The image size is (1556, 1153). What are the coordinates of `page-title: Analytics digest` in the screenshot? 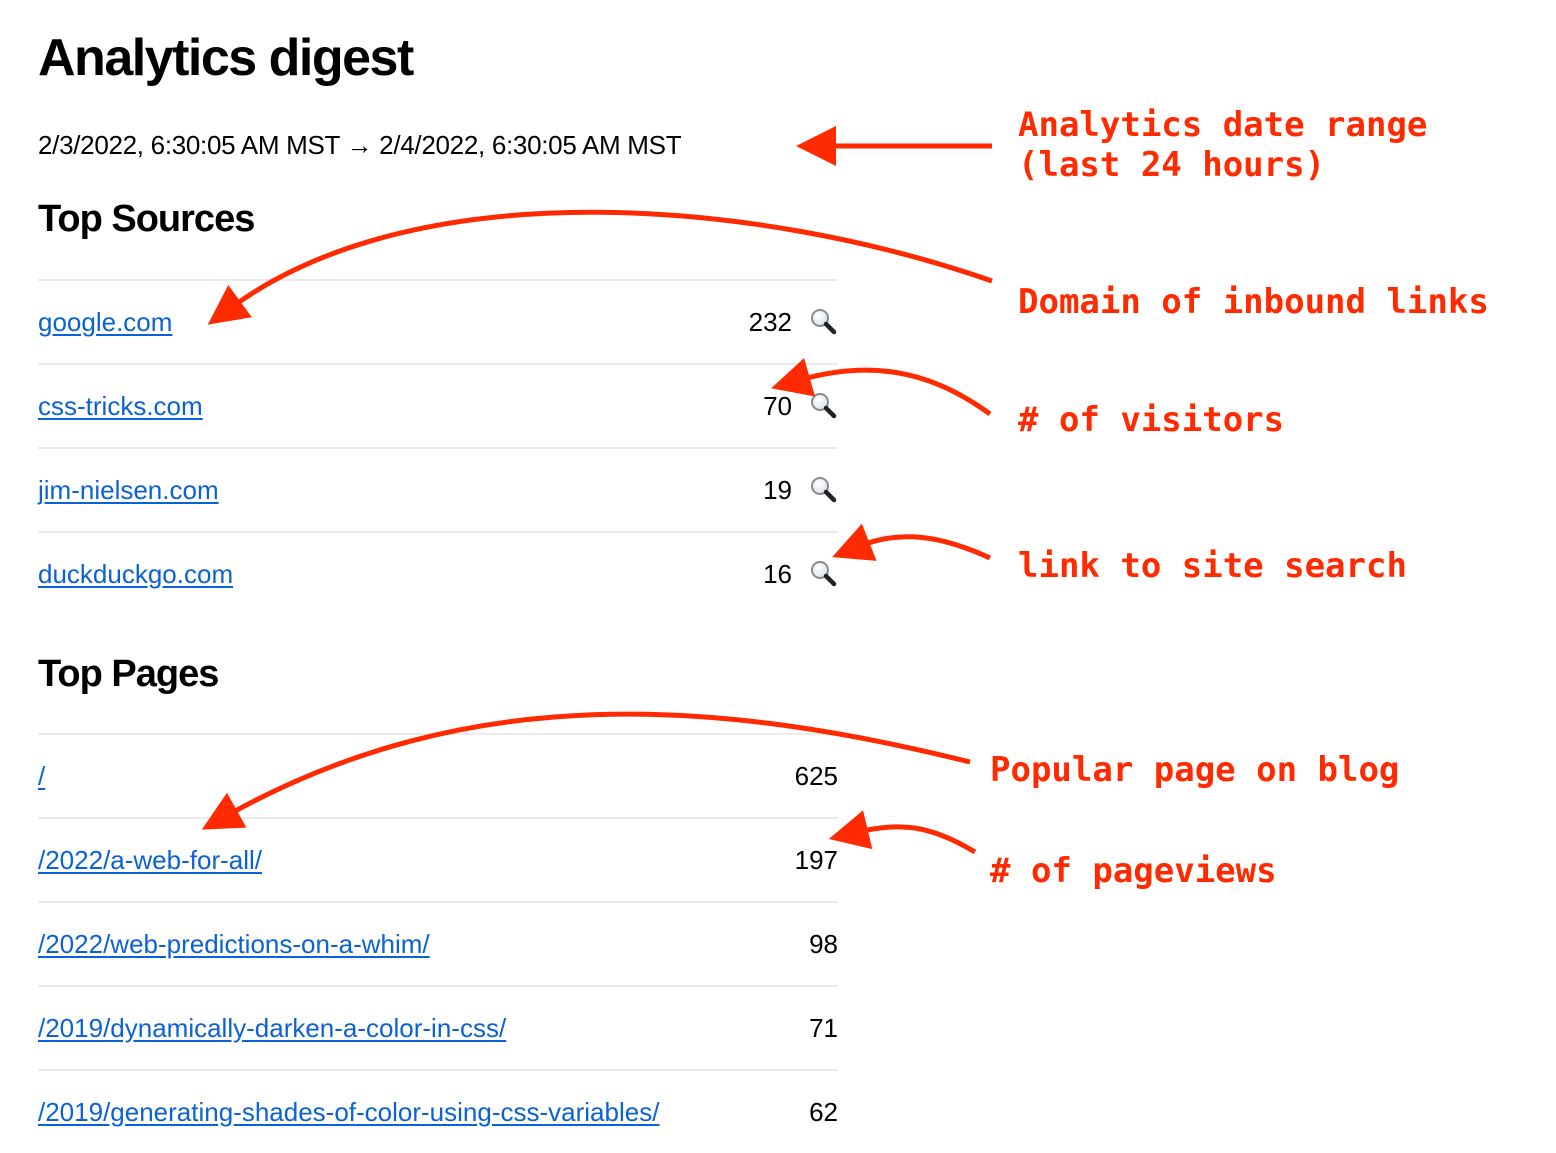 It's located at (226, 58).